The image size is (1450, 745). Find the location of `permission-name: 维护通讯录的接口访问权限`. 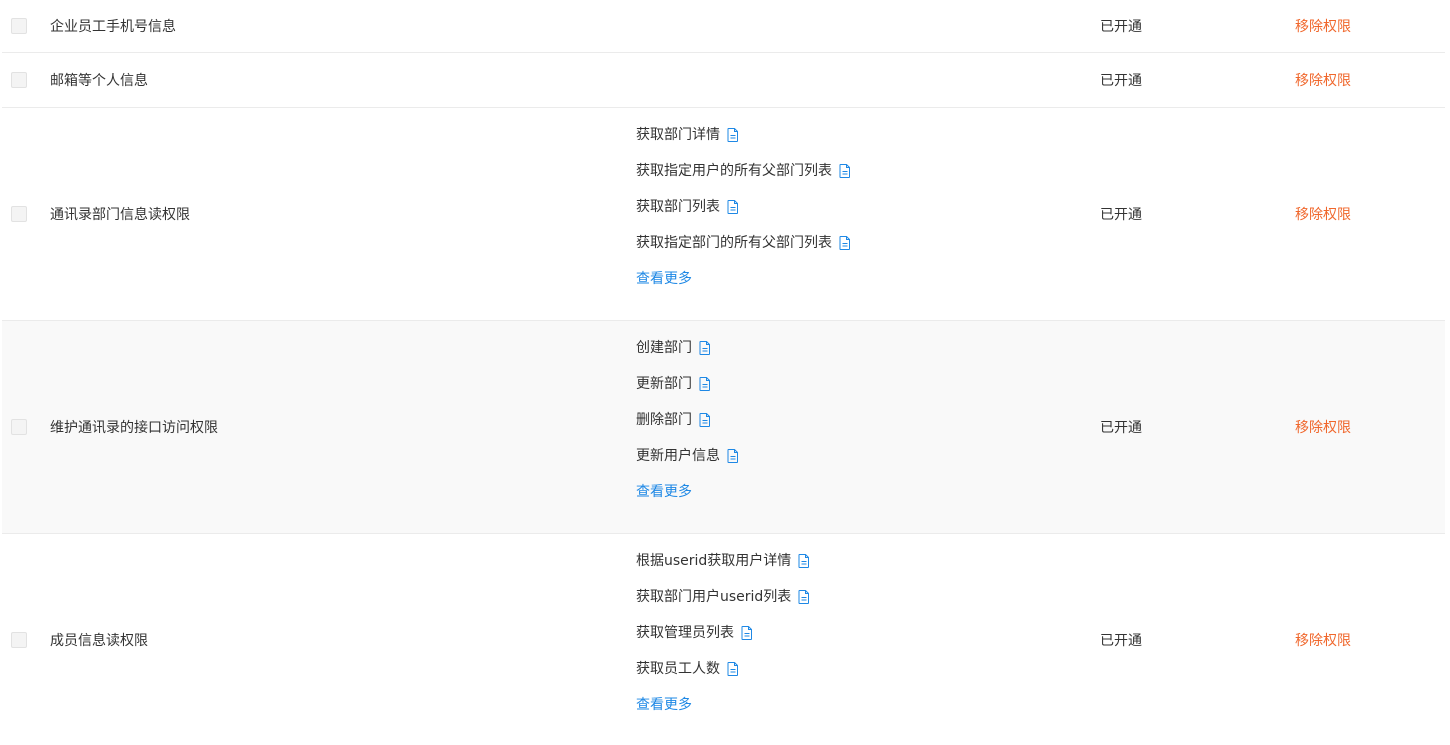

permission-name: 维护通讯录的接口访问权限 is located at coordinates (134, 428).